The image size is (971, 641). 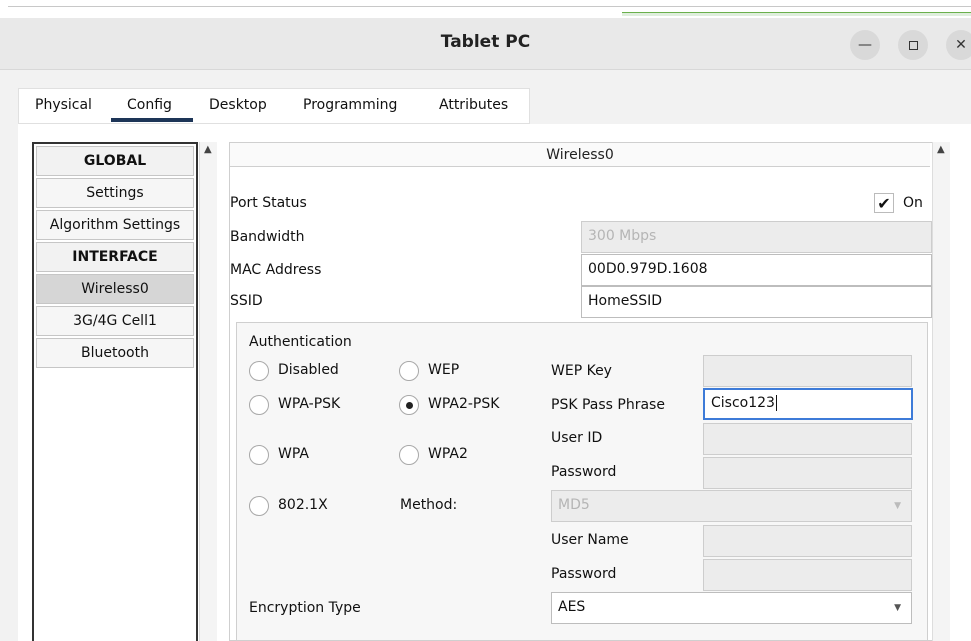 What do you see at coordinates (464, 404) in the screenshot?
I see `radio-wpa2-psk-label: WPA2-PSK` at bounding box center [464, 404].